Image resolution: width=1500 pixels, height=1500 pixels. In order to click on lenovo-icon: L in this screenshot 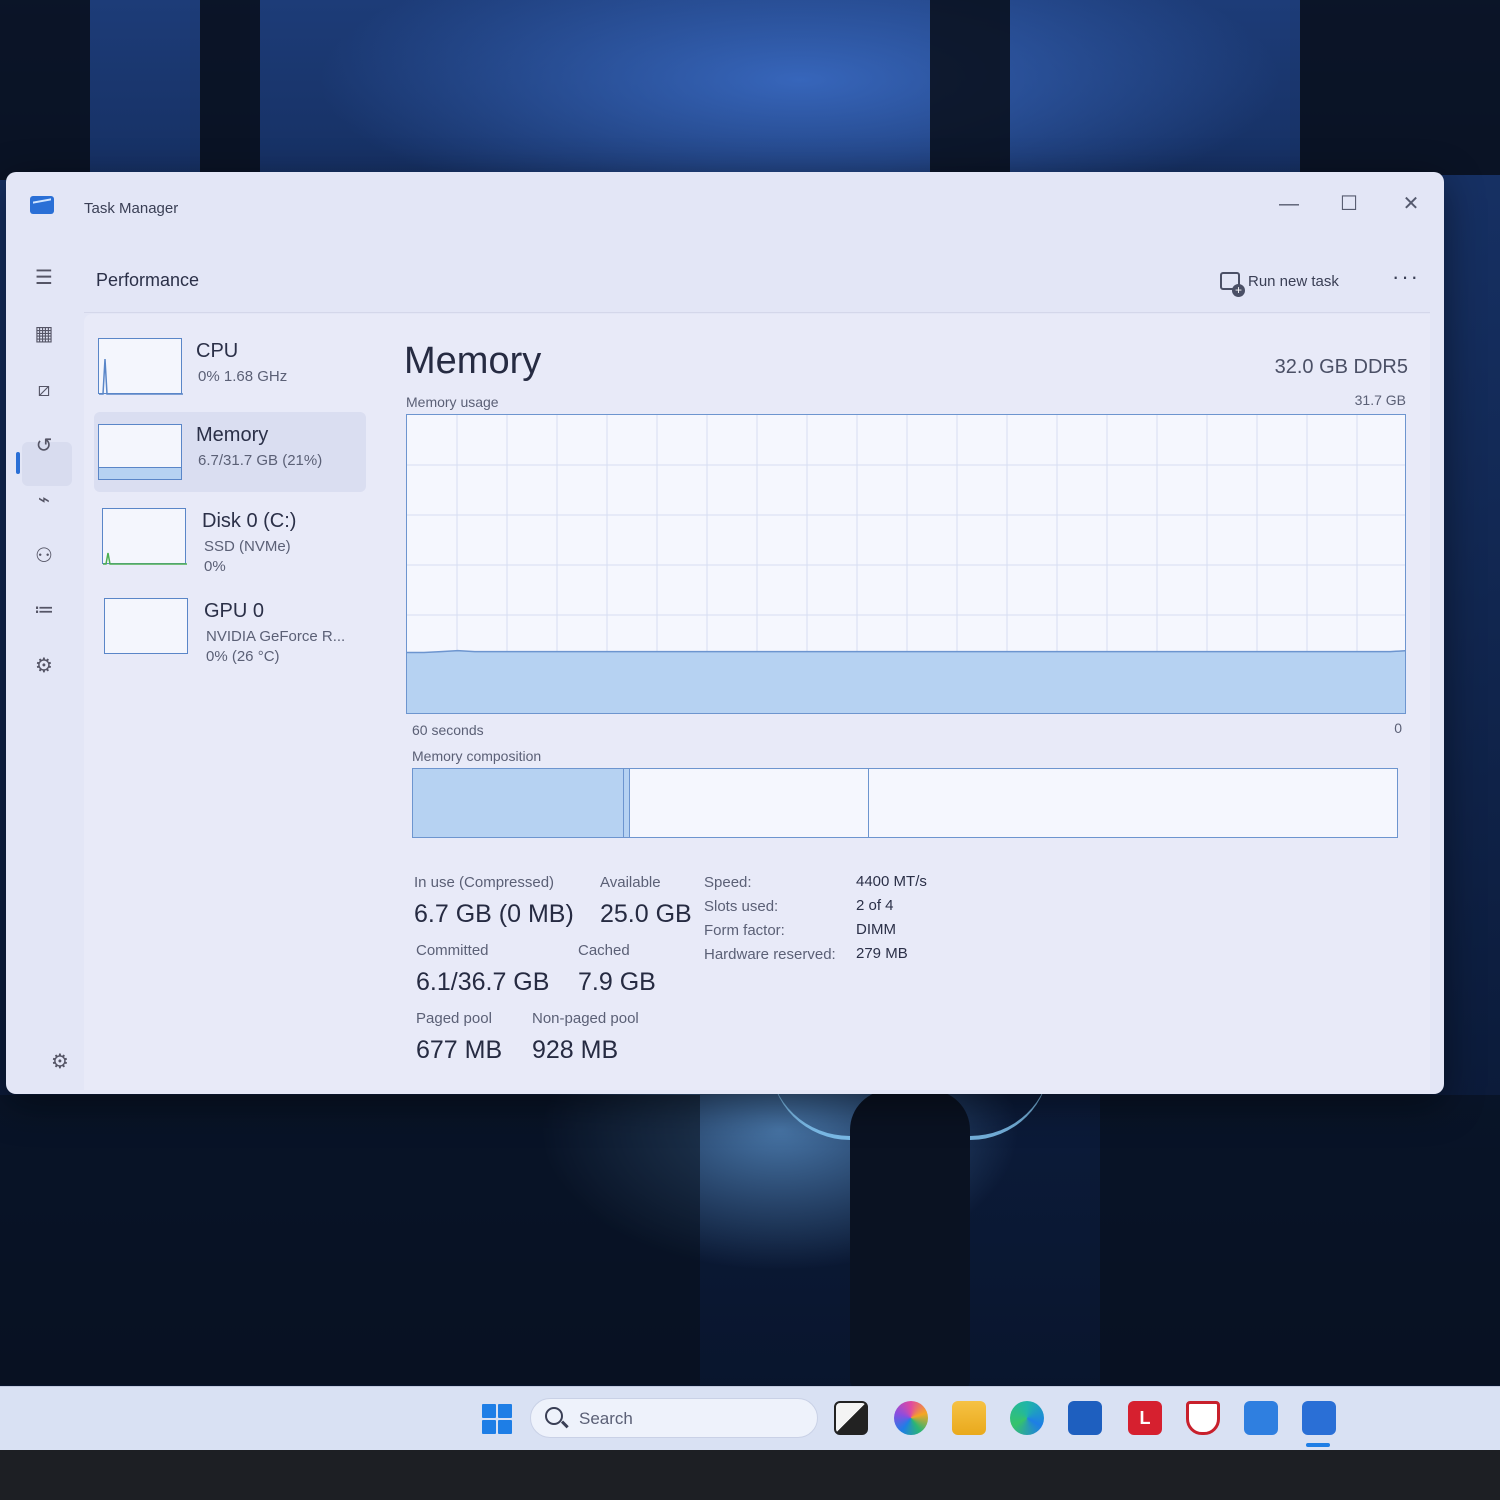, I will do `click(1145, 1418)`.